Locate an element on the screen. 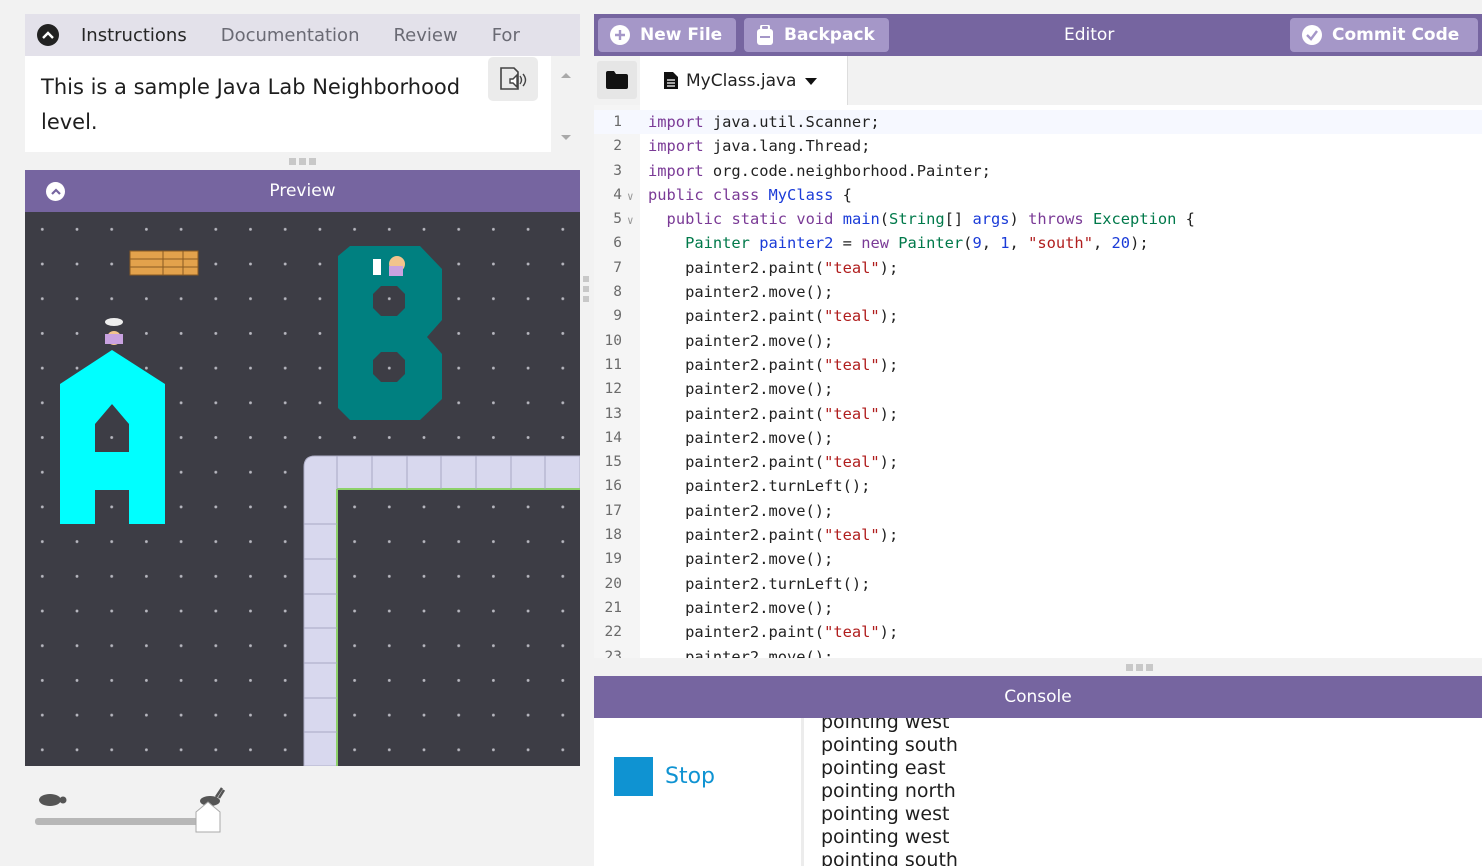 The width and height of the screenshot is (1482, 866). line-number: 1 is located at coordinates (617, 122).